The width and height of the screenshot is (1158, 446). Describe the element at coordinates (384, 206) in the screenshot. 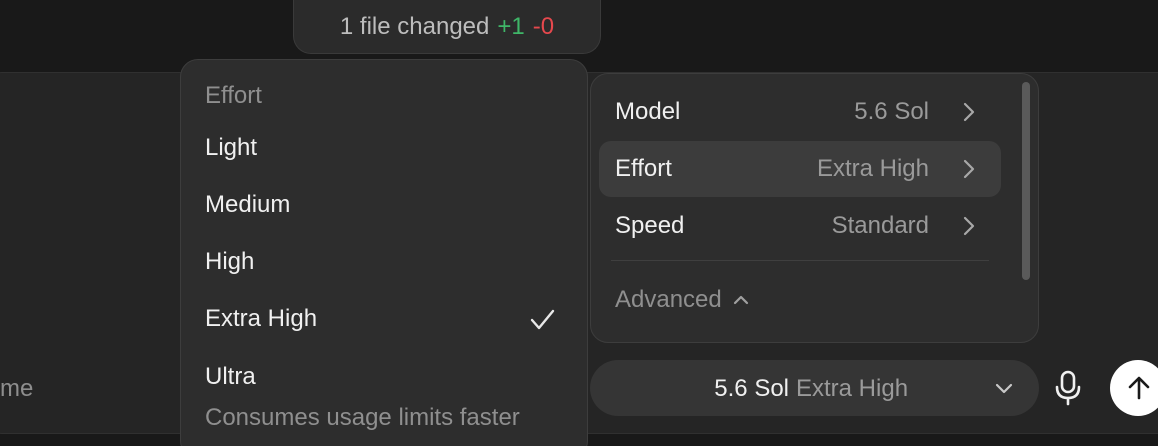

I see `effort-option-medium: Medium` at that location.